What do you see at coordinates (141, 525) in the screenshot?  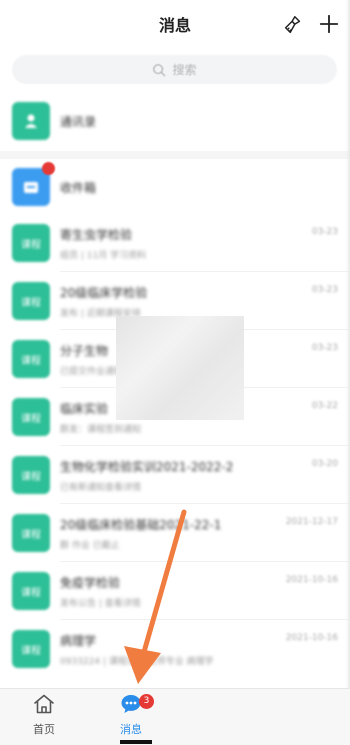 I see `row-title: 20级临床检验基础2021-22-1` at bounding box center [141, 525].